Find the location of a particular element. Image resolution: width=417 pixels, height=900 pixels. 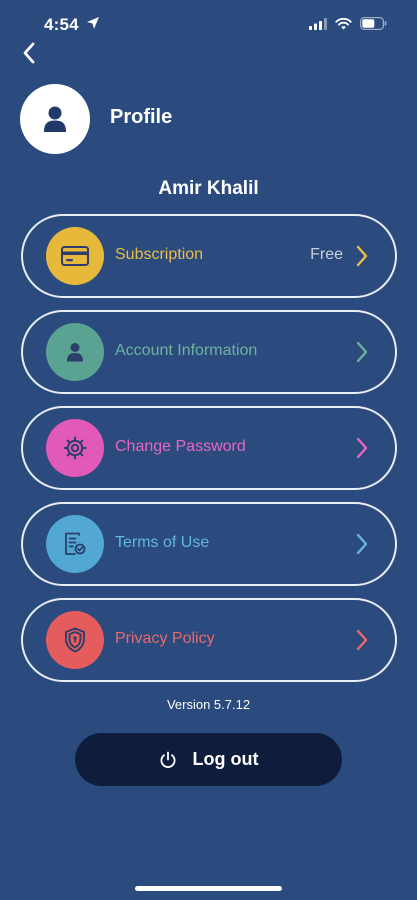

menu-item-label: Subscription is located at coordinates (159, 254).